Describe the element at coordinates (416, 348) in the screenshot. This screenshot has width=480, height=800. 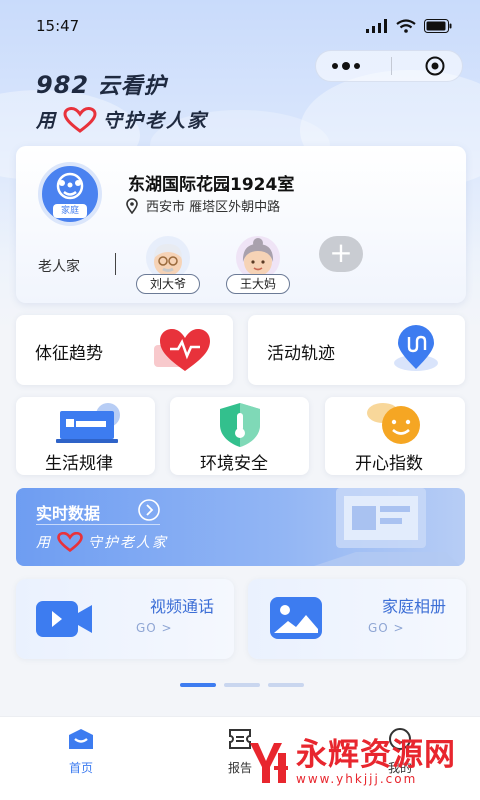
I see `route-pin-icon` at that location.